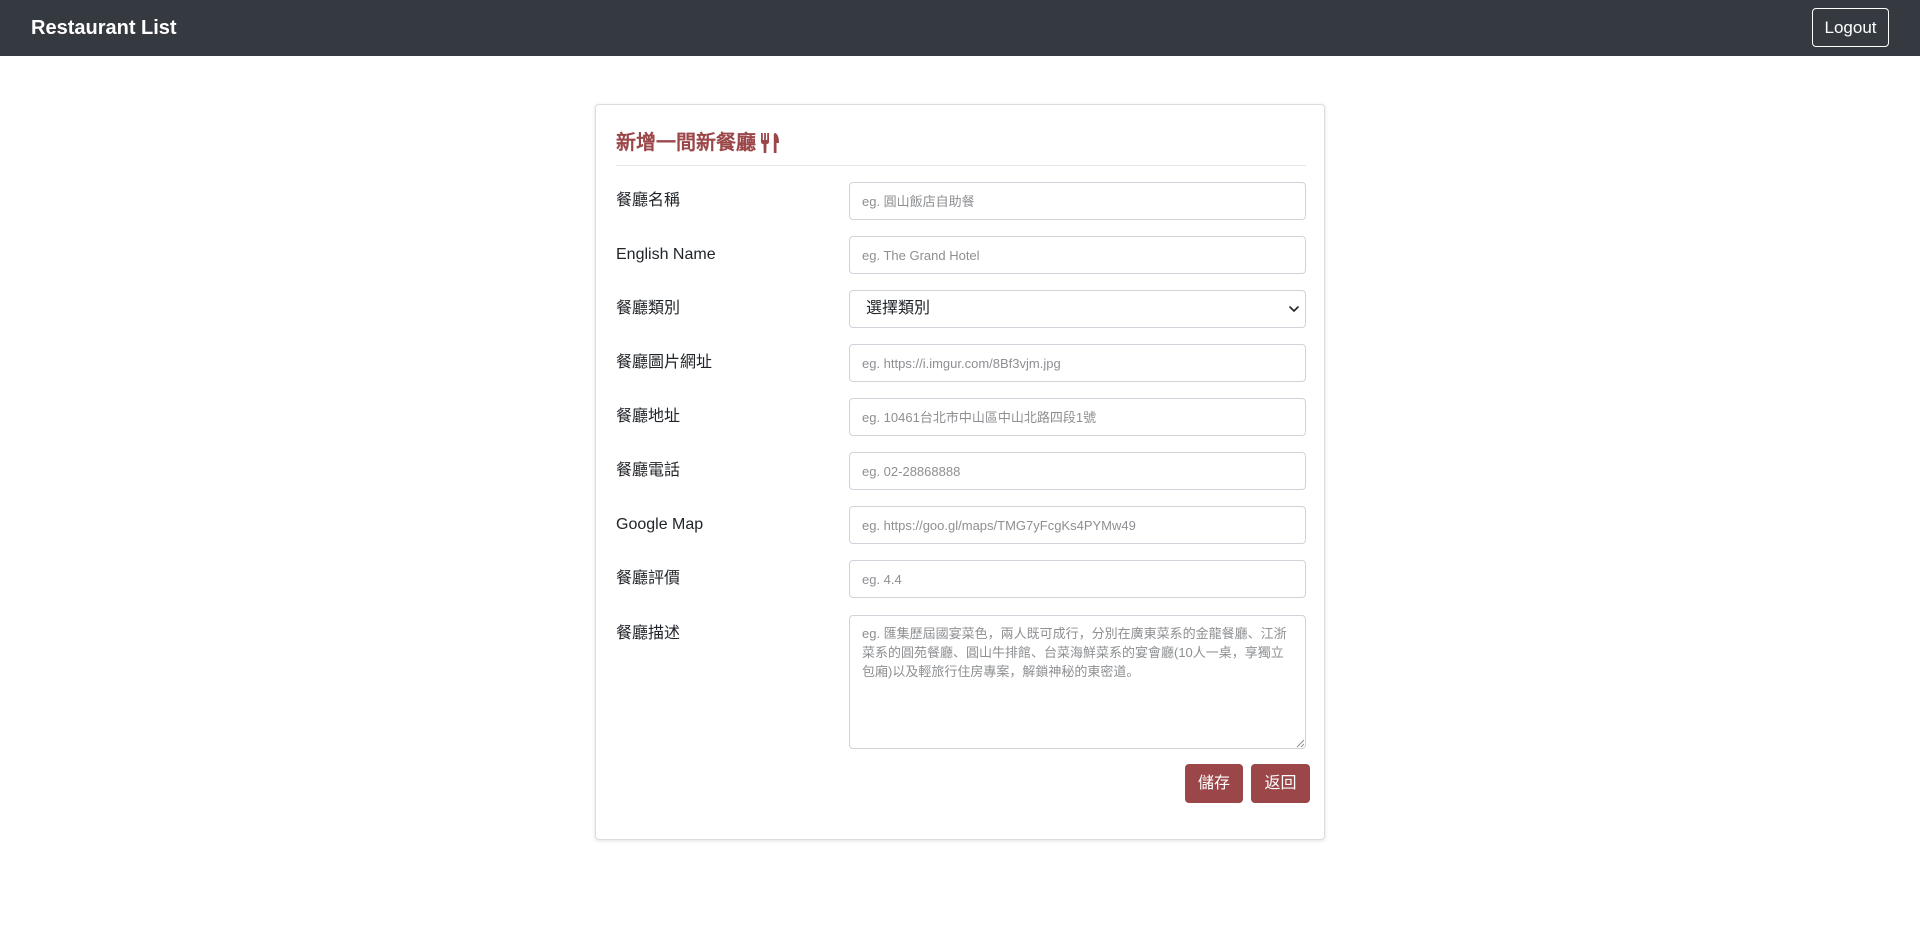 The width and height of the screenshot is (1920, 946). Describe the element at coordinates (770, 143) in the screenshot. I see `utensils-icon` at that location.